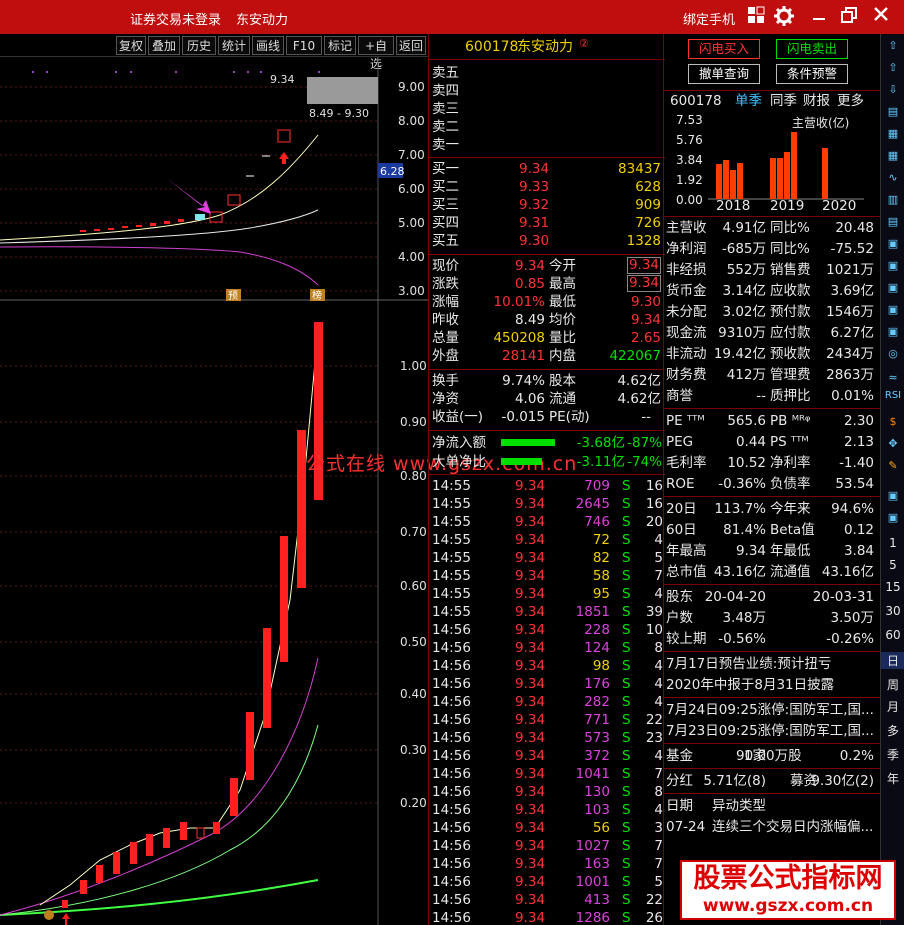 The height and width of the screenshot is (925, 904). What do you see at coordinates (893, 466) in the screenshot?
I see `pencil-icon: ✎` at bounding box center [893, 466].